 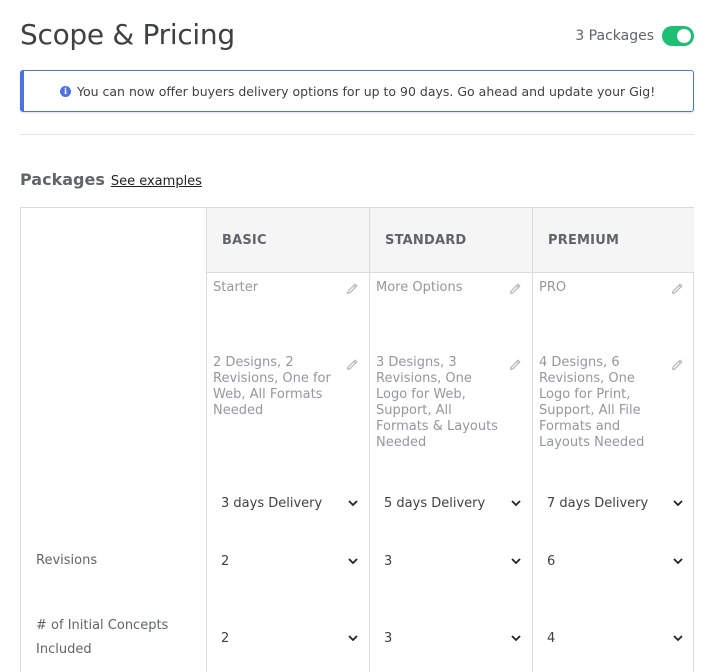 What do you see at coordinates (290, 561) in the screenshot?
I see `revisions-select-basic: 2` at bounding box center [290, 561].